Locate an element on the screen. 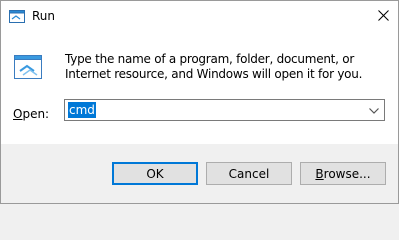 This screenshot has height=240, width=399. open-input-value: cmd is located at coordinates (82, 110).